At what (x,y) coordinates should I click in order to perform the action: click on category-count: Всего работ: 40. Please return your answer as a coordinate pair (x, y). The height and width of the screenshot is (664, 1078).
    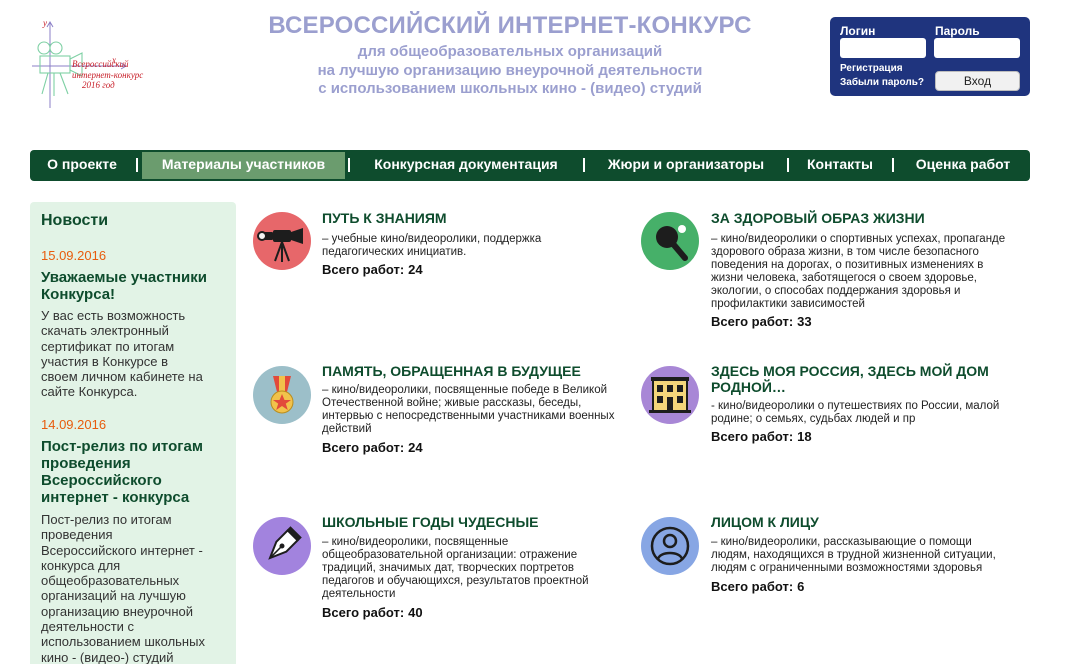
    Looking at the image, I should click on (372, 612).